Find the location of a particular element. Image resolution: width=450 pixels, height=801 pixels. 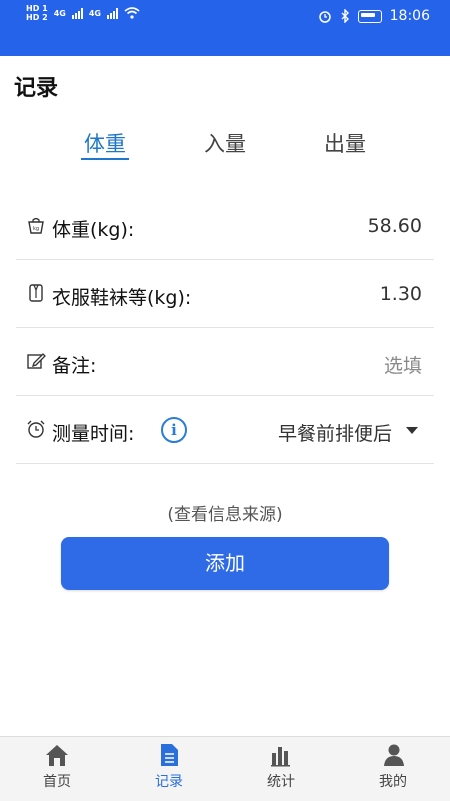

clothes-value: 1.30 is located at coordinates (401, 294).